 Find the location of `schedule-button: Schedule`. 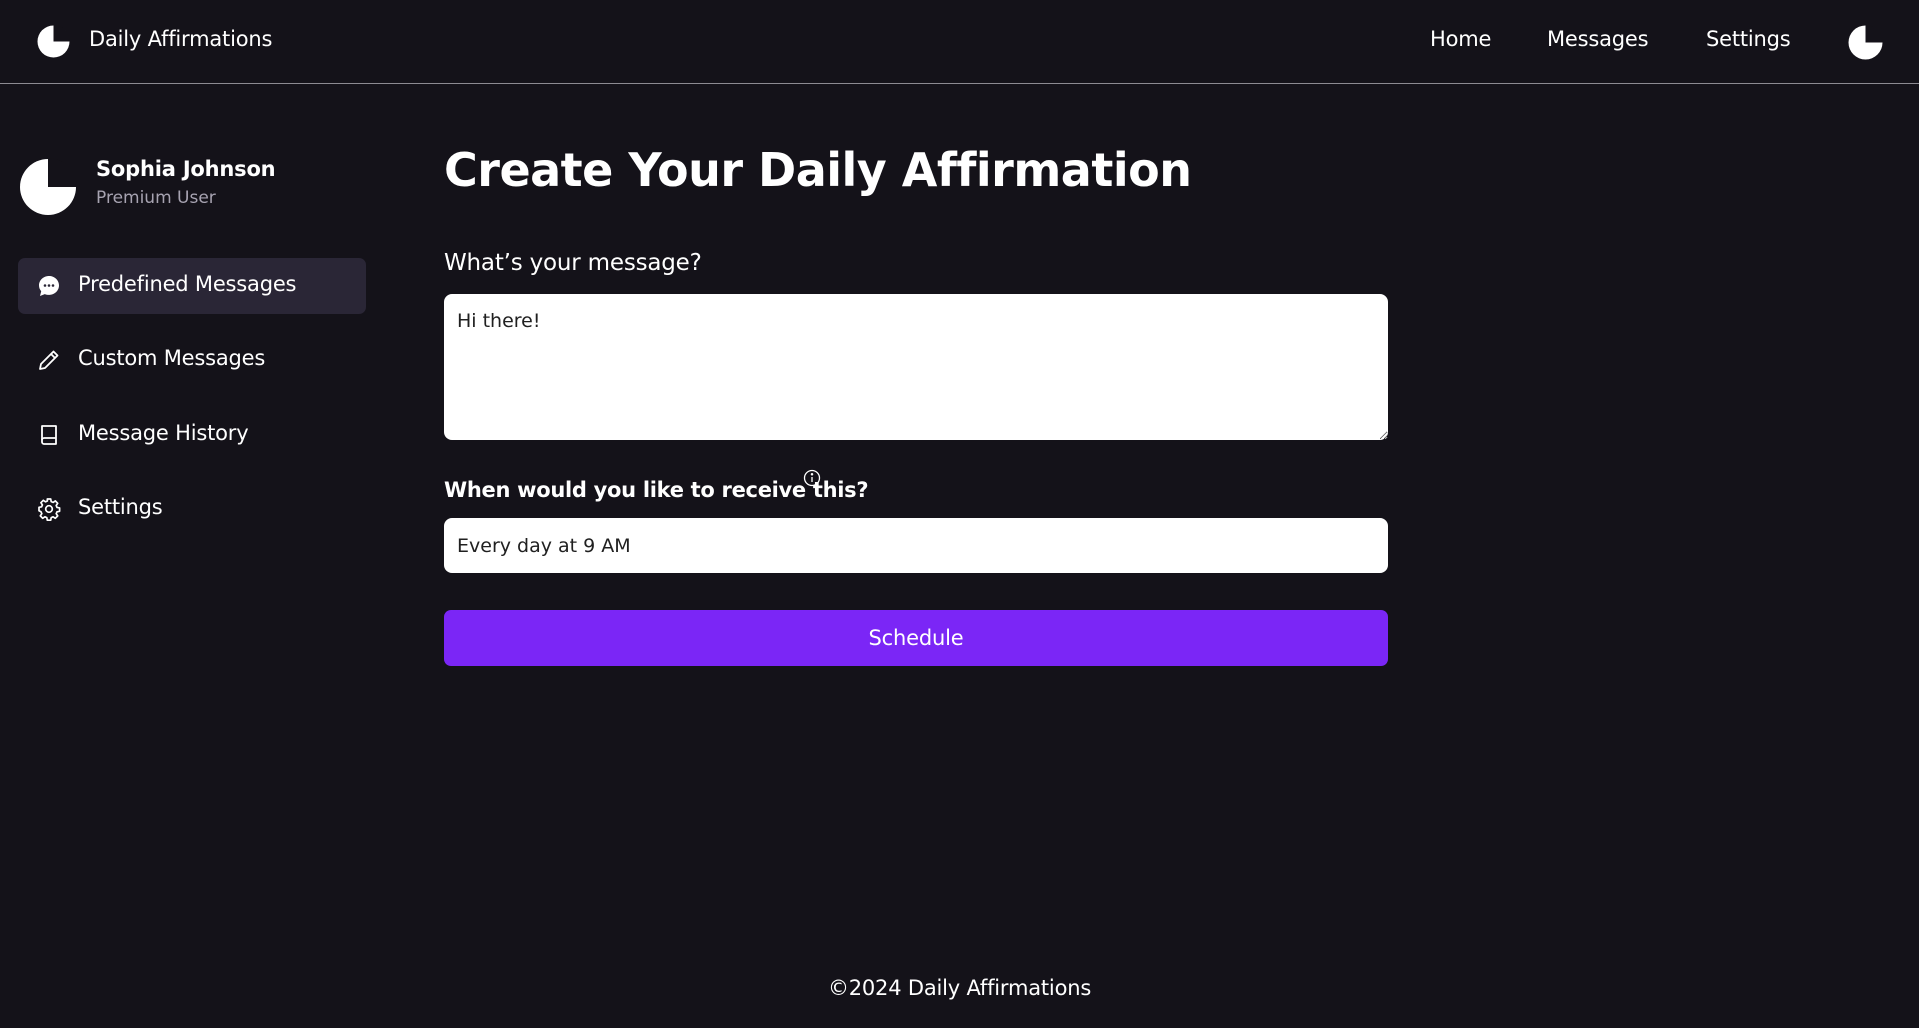

schedule-button: Schedule is located at coordinates (916, 638).